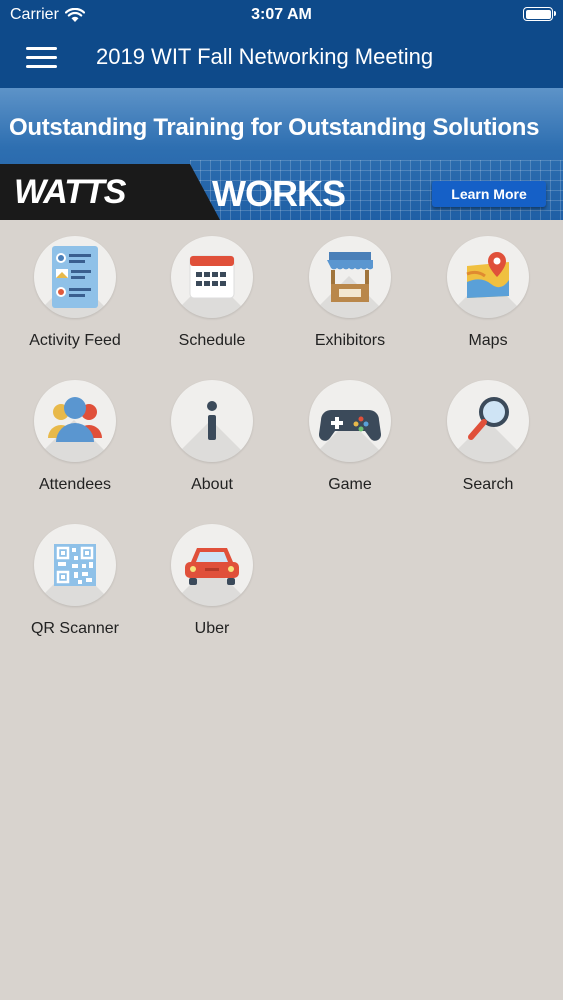 The height and width of the screenshot is (1000, 563). What do you see at coordinates (212, 421) in the screenshot?
I see `info-icon` at bounding box center [212, 421].